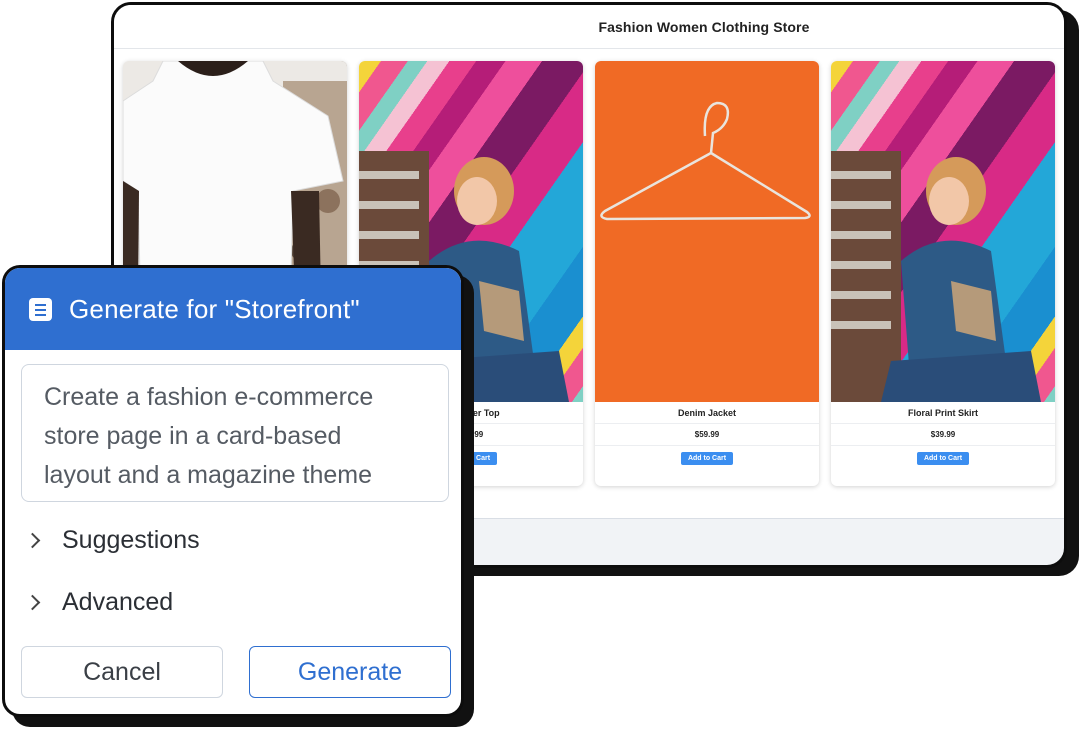 The width and height of the screenshot is (1080, 730). Describe the element at coordinates (122, 672) in the screenshot. I see `cancel-button: Cancel` at that location.